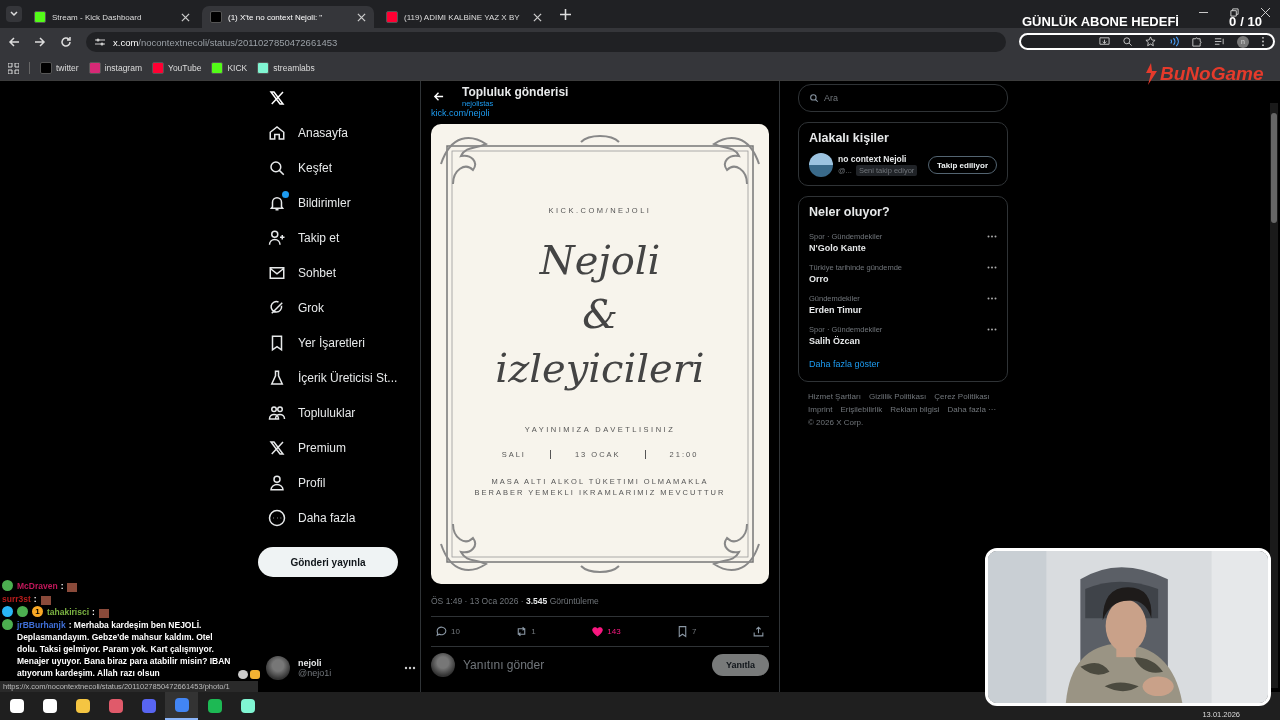 Image resolution: width=1280 pixels, height=720 pixels. I want to click on nav-item: Profil, so click(292, 482).